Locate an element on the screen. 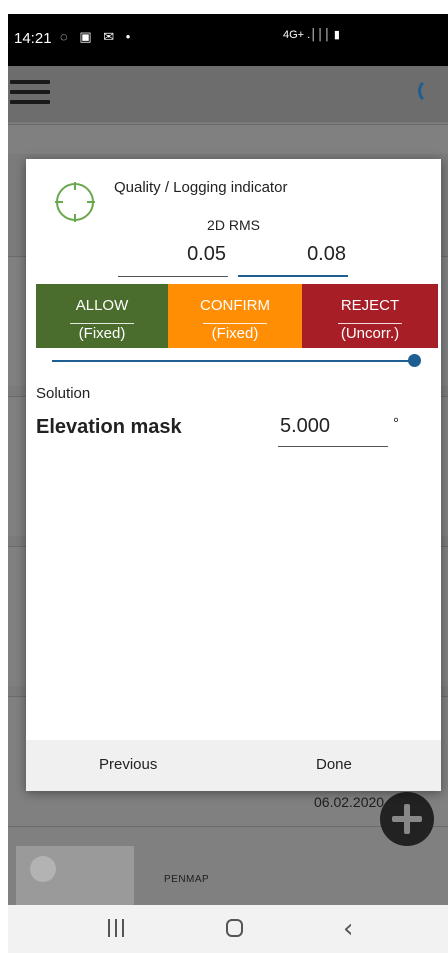 The height and width of the screenshot is (953, 448). zone-allow: ALLOW (Fixed) is located at coordinates (102, 316).